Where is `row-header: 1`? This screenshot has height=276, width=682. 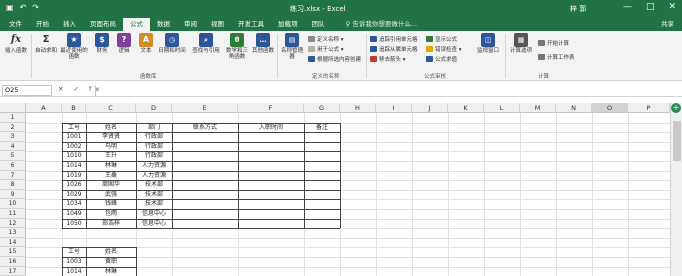
row-header: 1 is located at coordinates (13, 118).